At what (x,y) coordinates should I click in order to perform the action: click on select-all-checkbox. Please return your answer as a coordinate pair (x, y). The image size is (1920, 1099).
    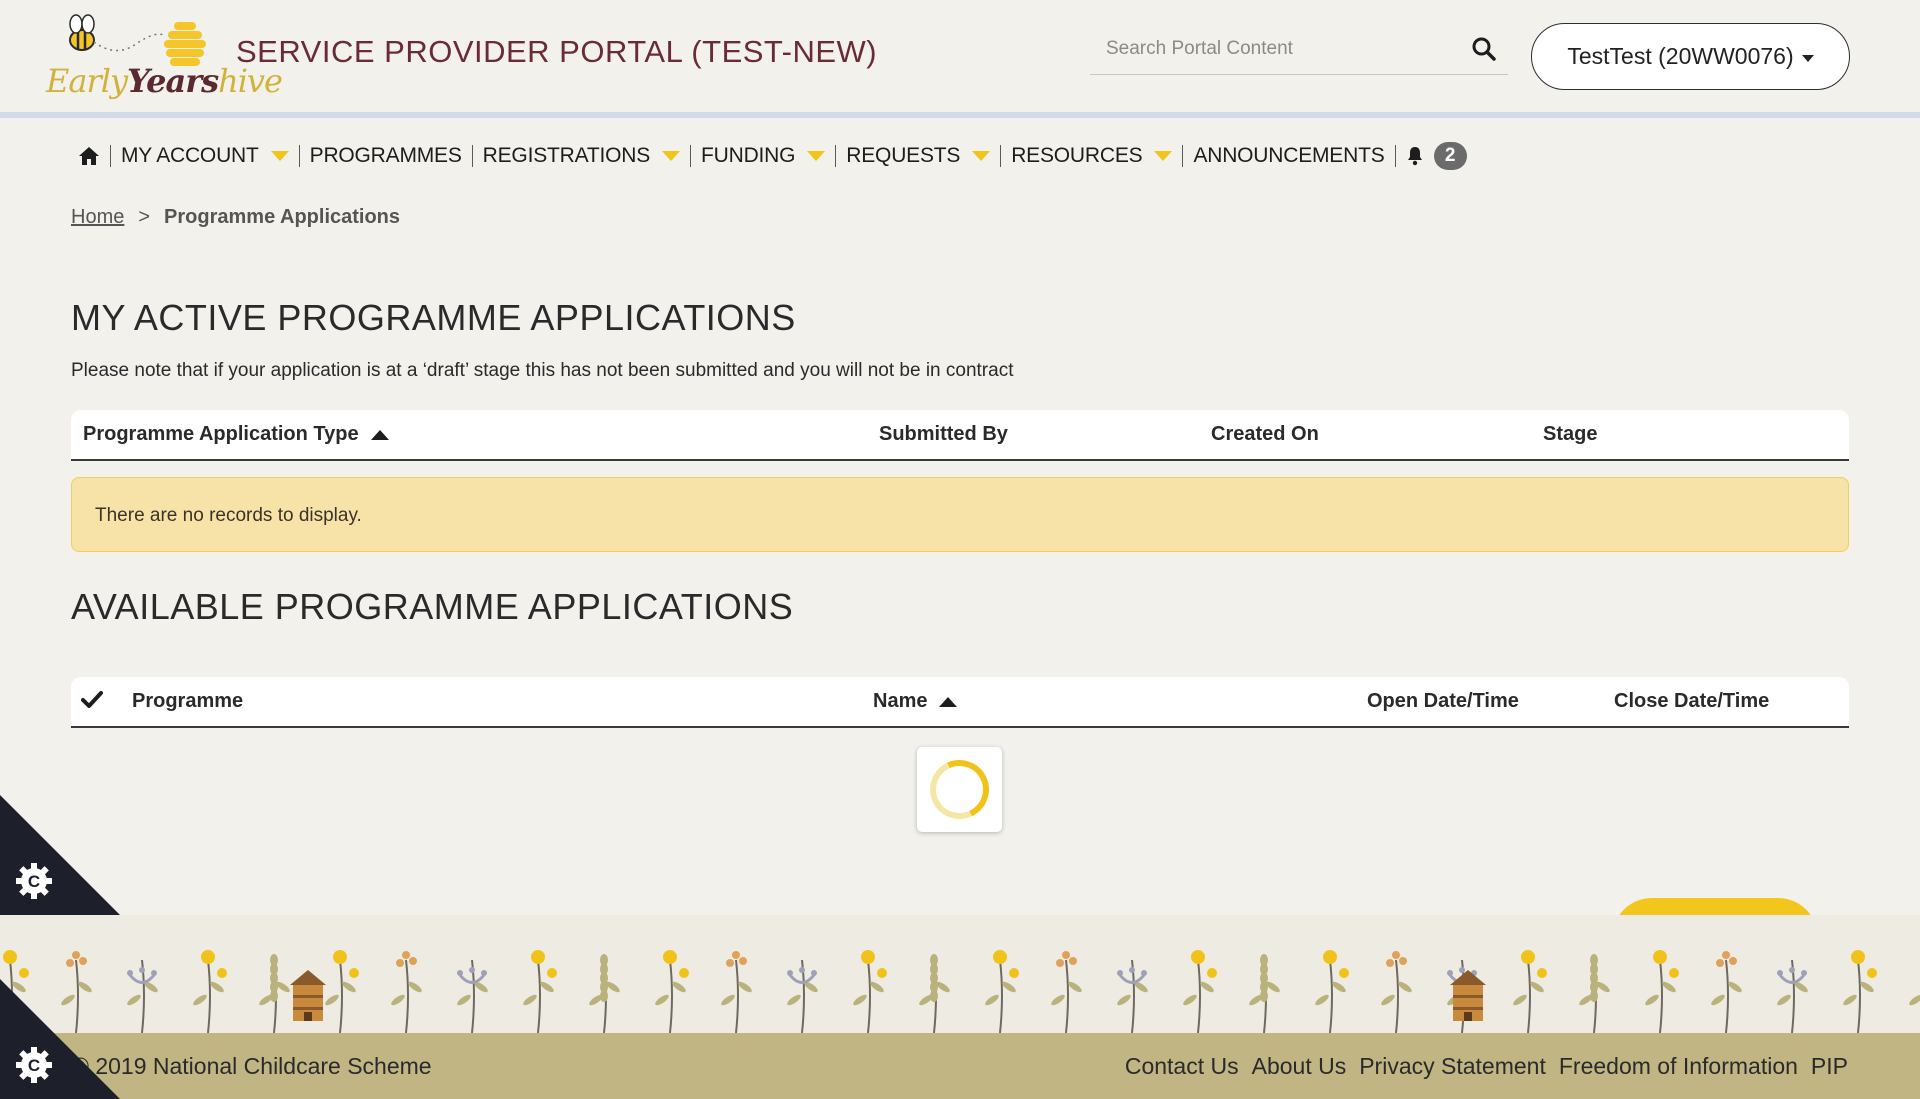
    Looking at the image, I should click on (92, 700).